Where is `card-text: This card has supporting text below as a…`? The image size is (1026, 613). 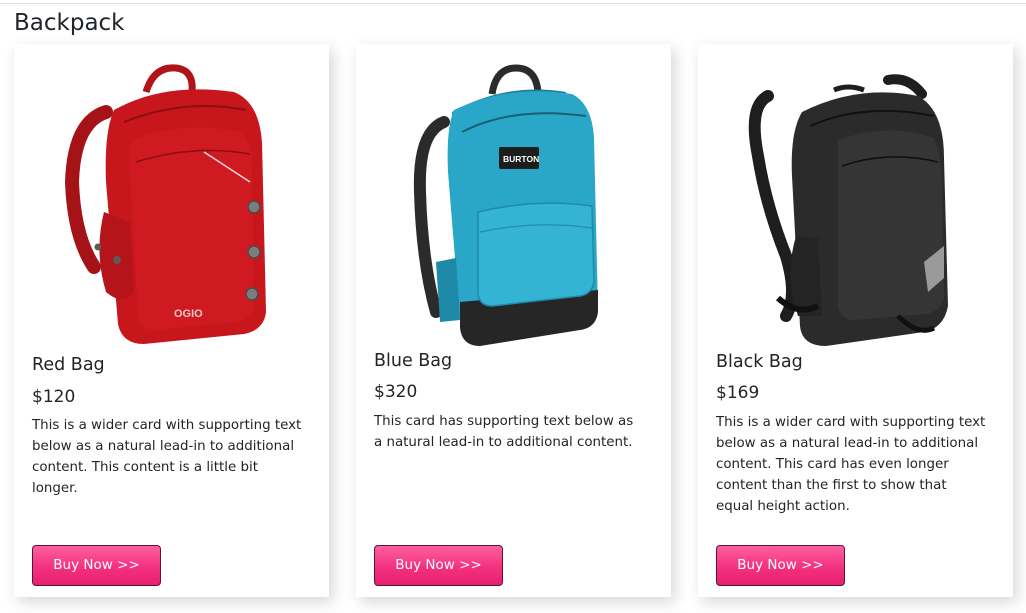 card-text: This card has supporting text below as a… is located at coordinates (504, 432).